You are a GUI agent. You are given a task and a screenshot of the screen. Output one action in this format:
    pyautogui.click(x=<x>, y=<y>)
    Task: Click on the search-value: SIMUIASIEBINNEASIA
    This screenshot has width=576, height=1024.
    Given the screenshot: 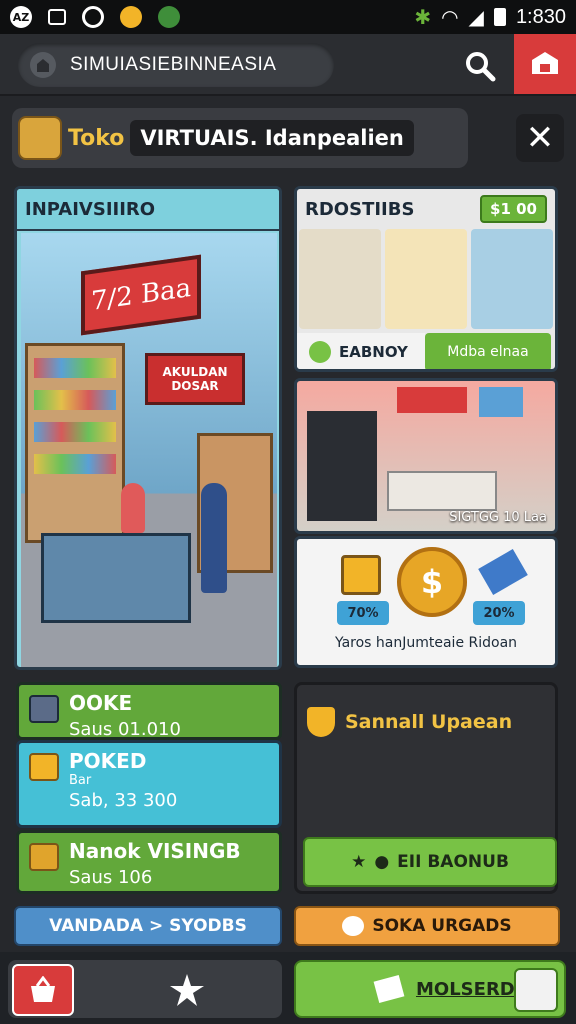 What is the action you would take?
    pyautogui.click(x=173, y=64)
    